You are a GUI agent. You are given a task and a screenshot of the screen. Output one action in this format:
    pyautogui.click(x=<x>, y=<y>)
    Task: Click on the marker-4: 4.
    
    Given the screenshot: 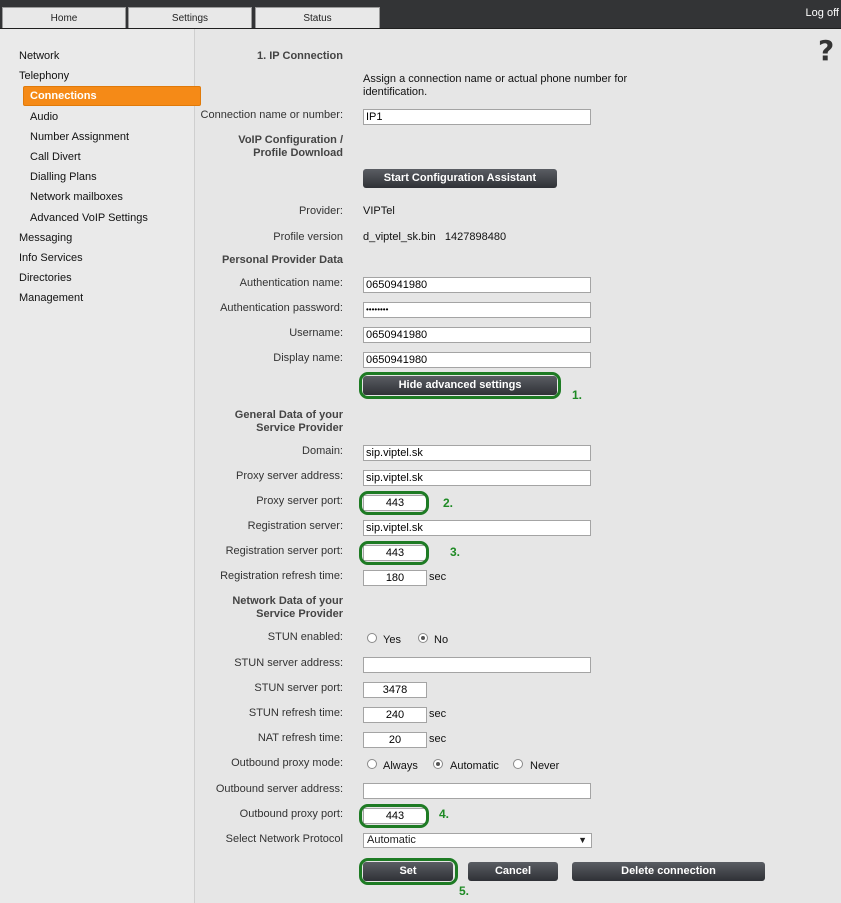 What is the action you would take?
    pyautogui.click(x=444, y=814)
    